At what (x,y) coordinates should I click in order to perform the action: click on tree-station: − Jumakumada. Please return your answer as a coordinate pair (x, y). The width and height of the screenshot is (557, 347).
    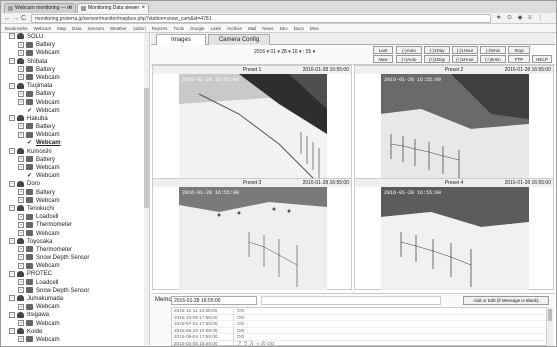
    Looking at the image, I should click on (77, 299).